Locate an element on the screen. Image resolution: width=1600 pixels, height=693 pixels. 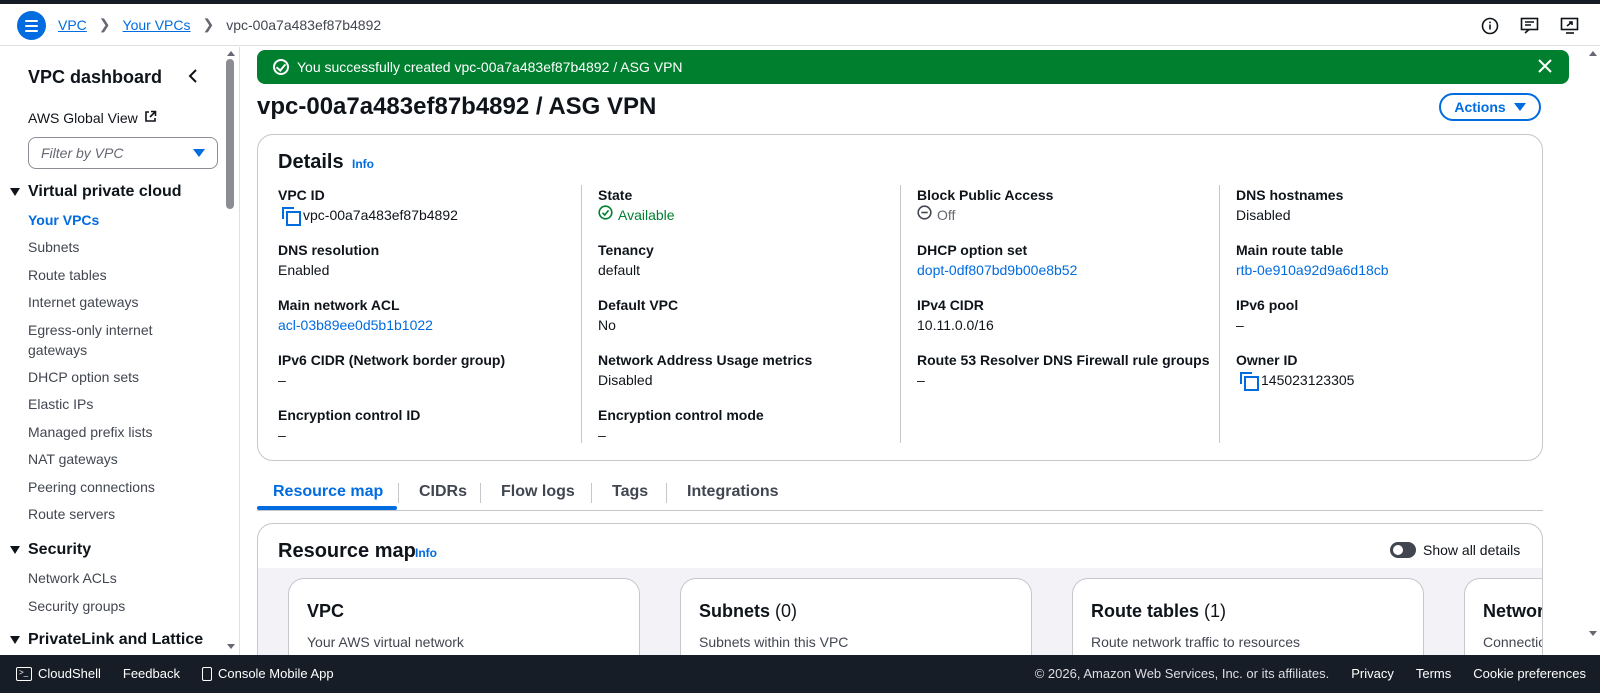
column-divider is located at coordinates (581, 314).